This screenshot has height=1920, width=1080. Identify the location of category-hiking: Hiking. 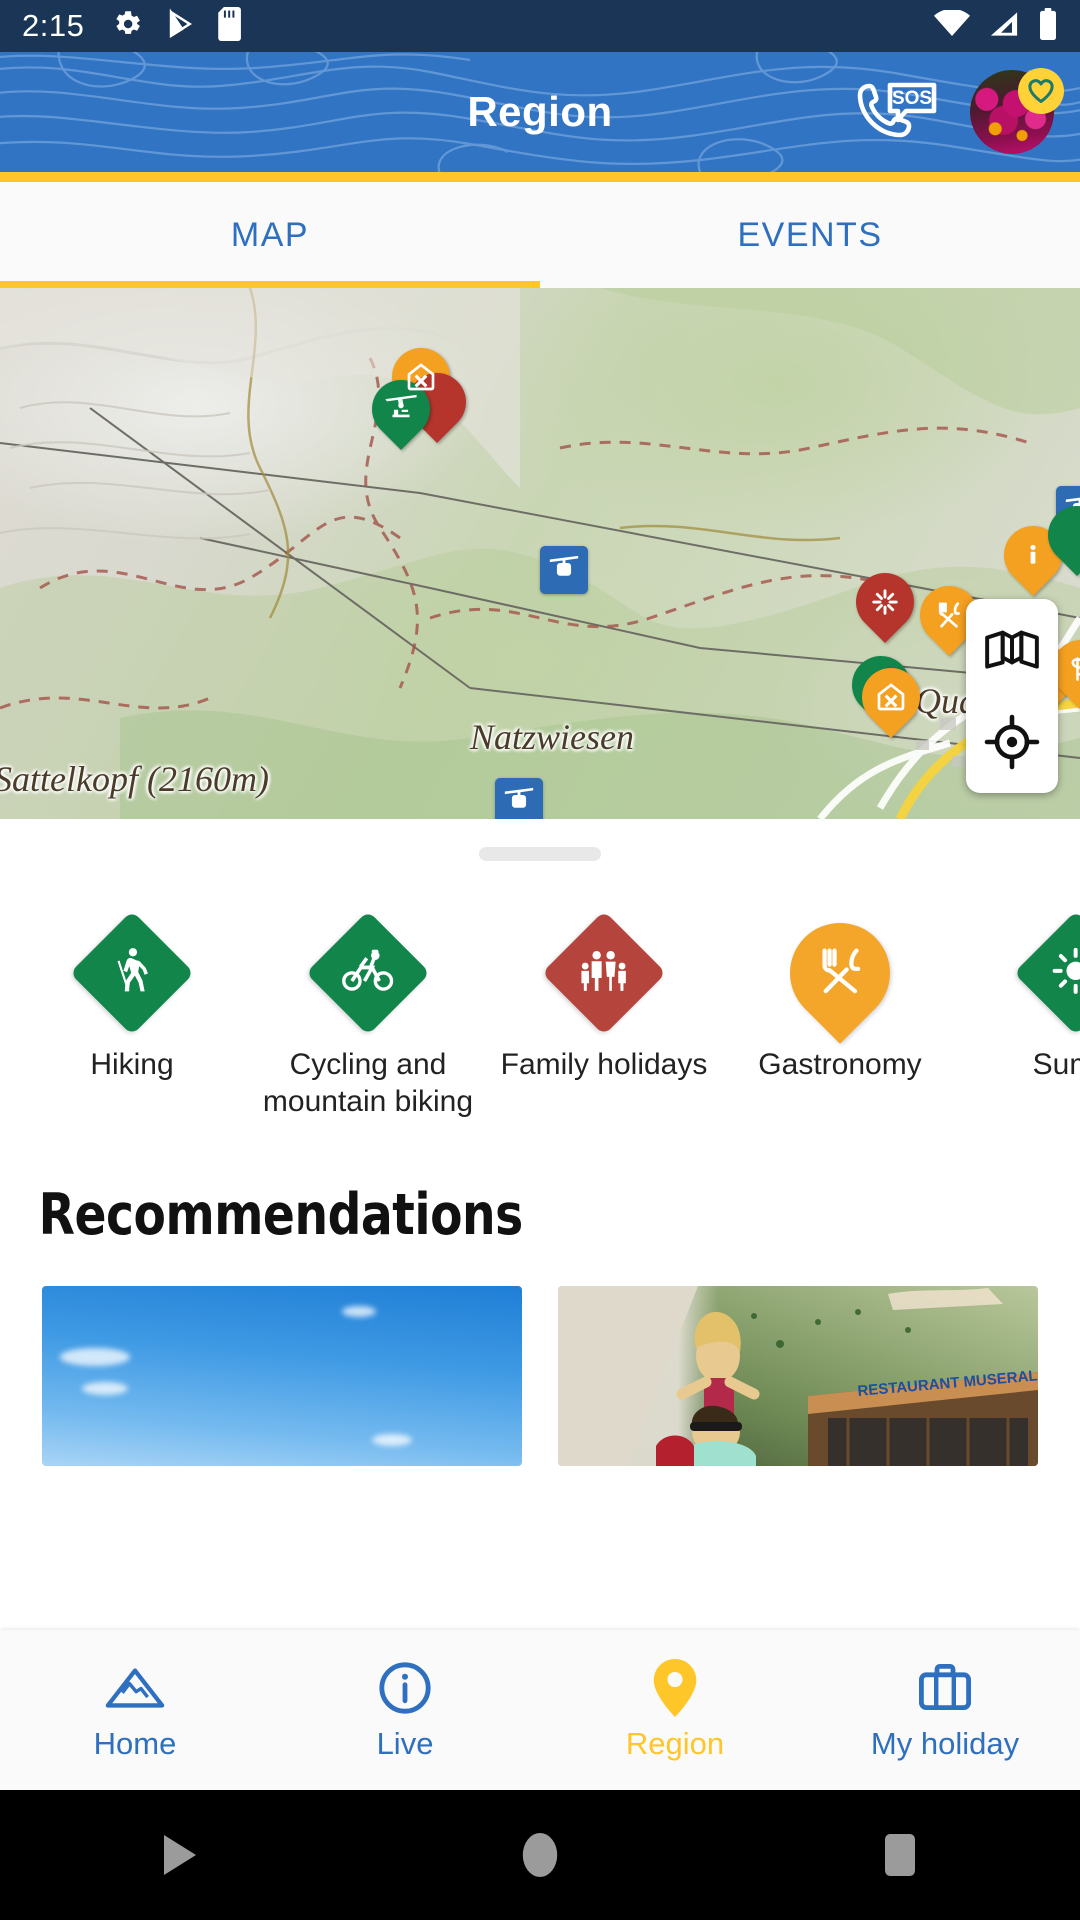
(132, 1015).